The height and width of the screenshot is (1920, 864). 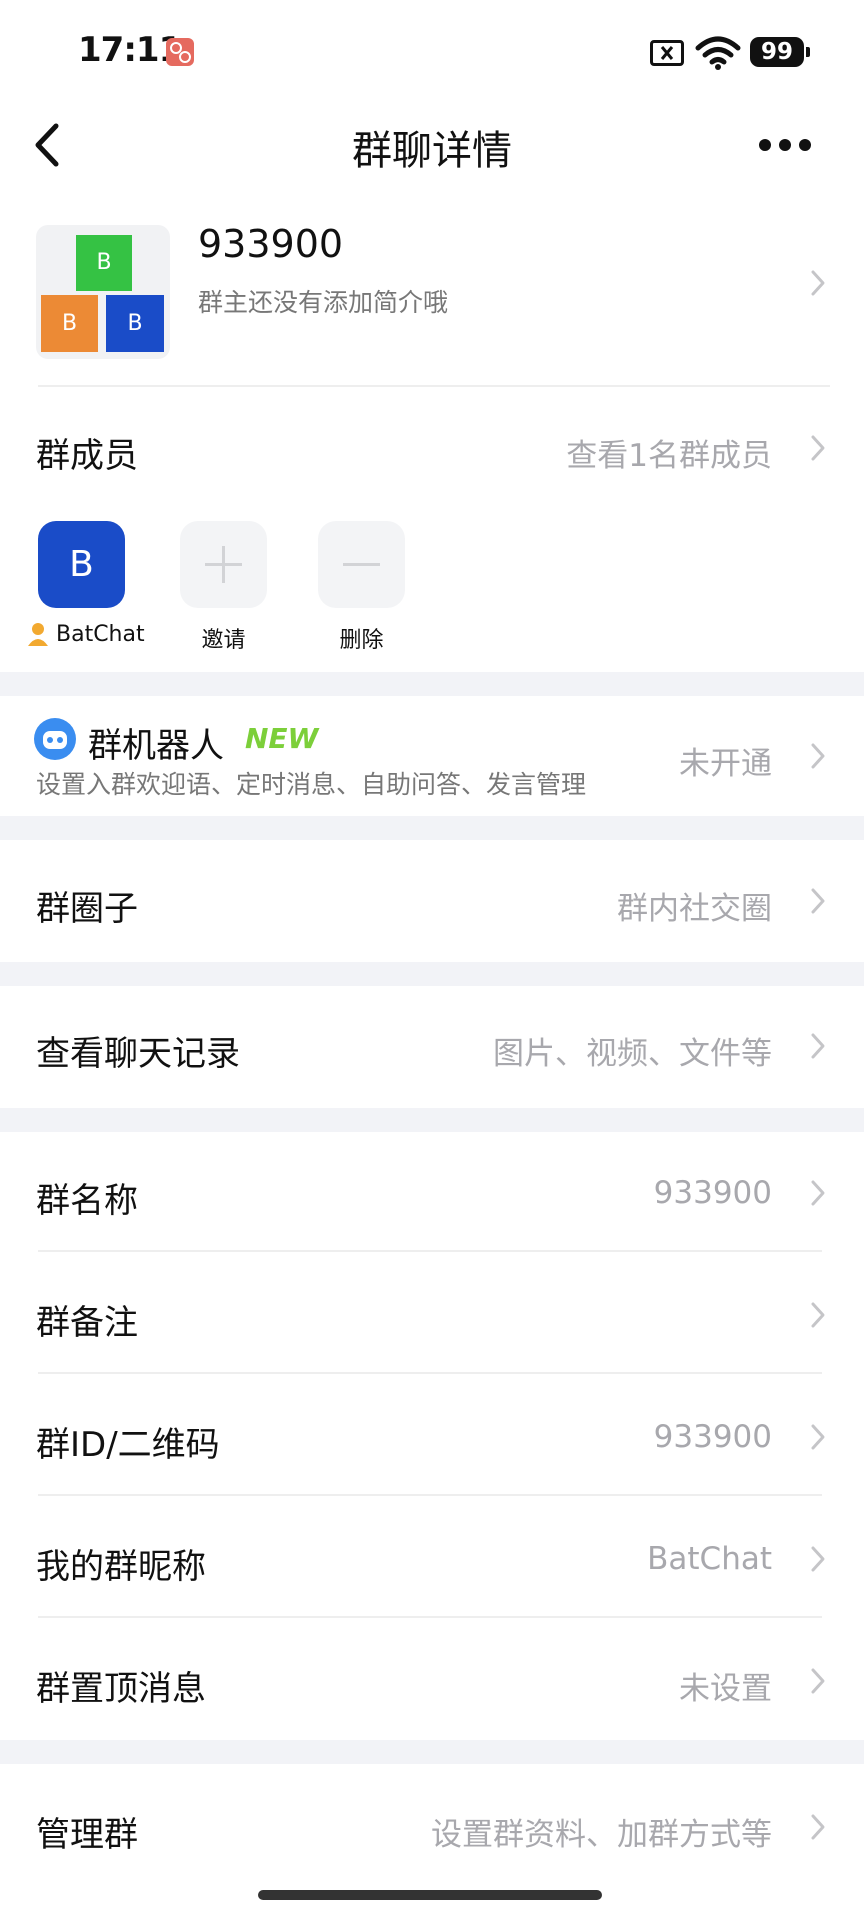 What do you see at coordinates (601, 1835) in the screenshot?
I see `manage-group-value: 设置群资料、加群方式等` at bounding box center [601, 1835].